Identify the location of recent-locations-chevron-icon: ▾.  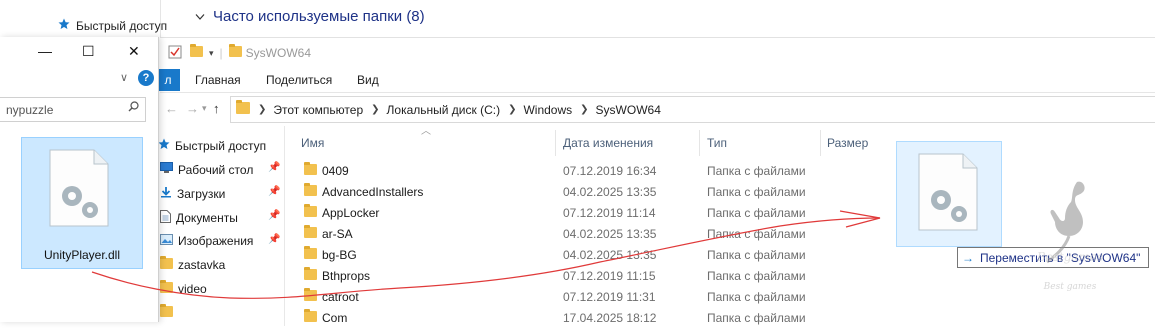
(204, 108).